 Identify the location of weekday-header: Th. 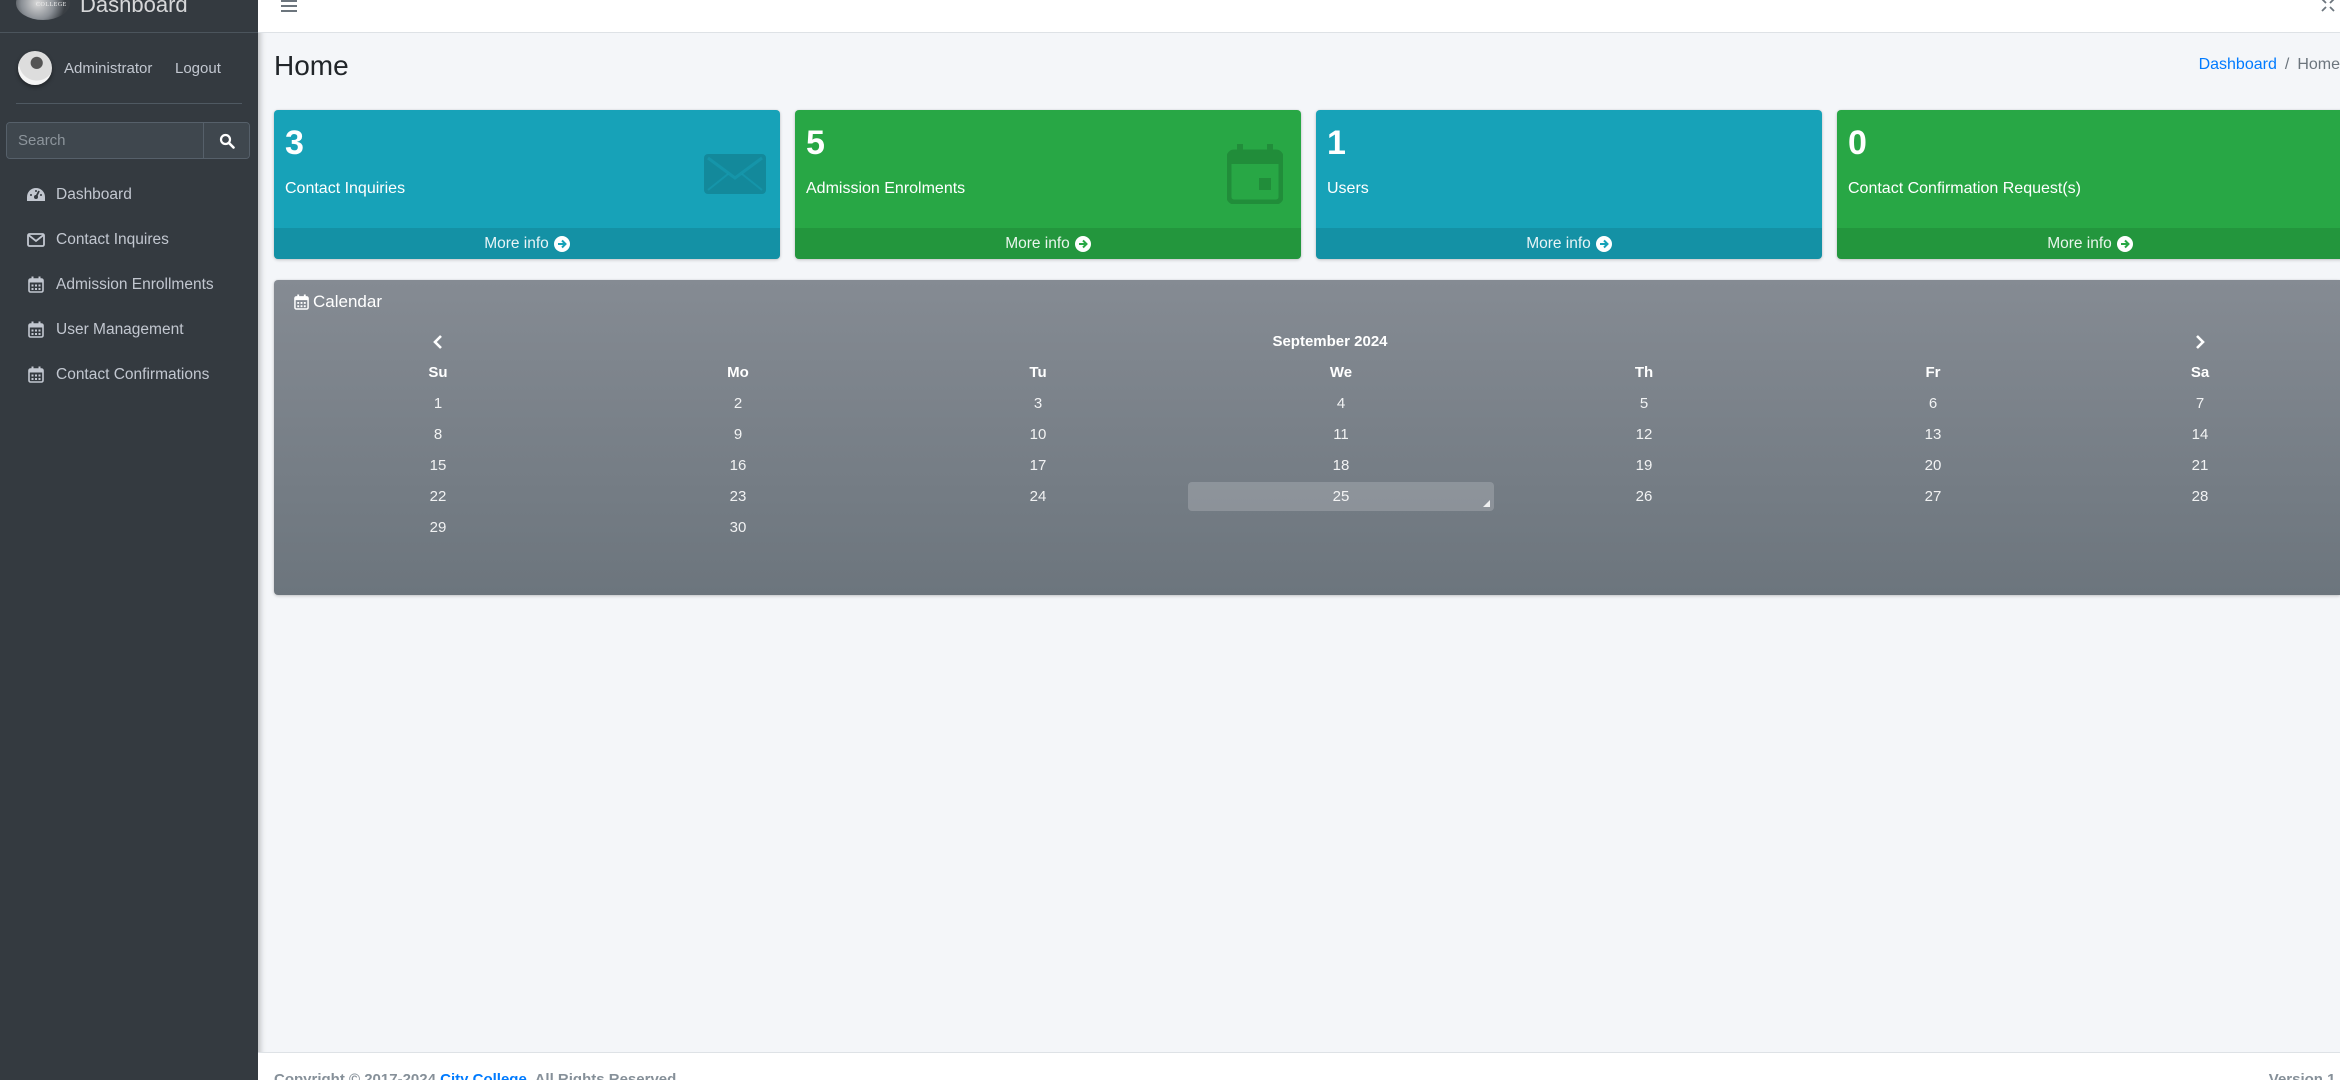
(1644, 372).